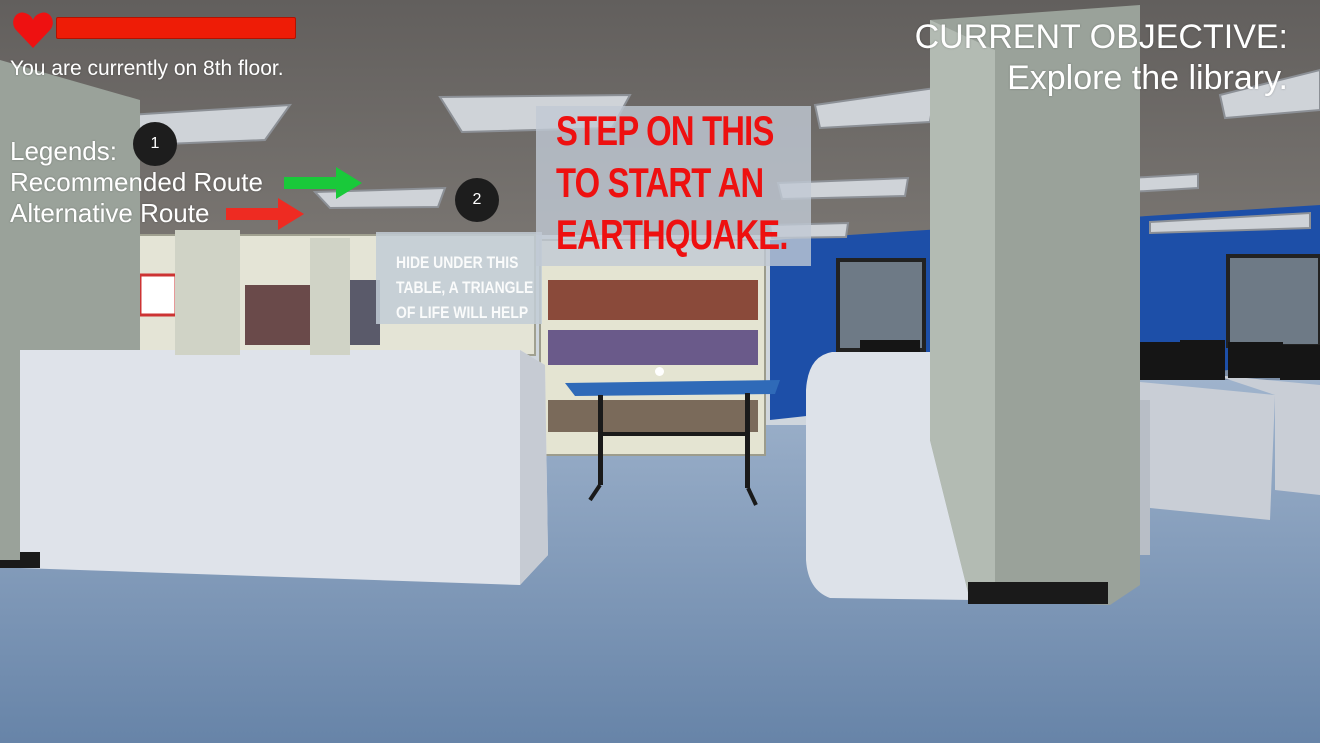  I want to click on earthquake-trigger-sign: STEP ON THIS TO START AN EARTHQUAKE., so click(672, 183).